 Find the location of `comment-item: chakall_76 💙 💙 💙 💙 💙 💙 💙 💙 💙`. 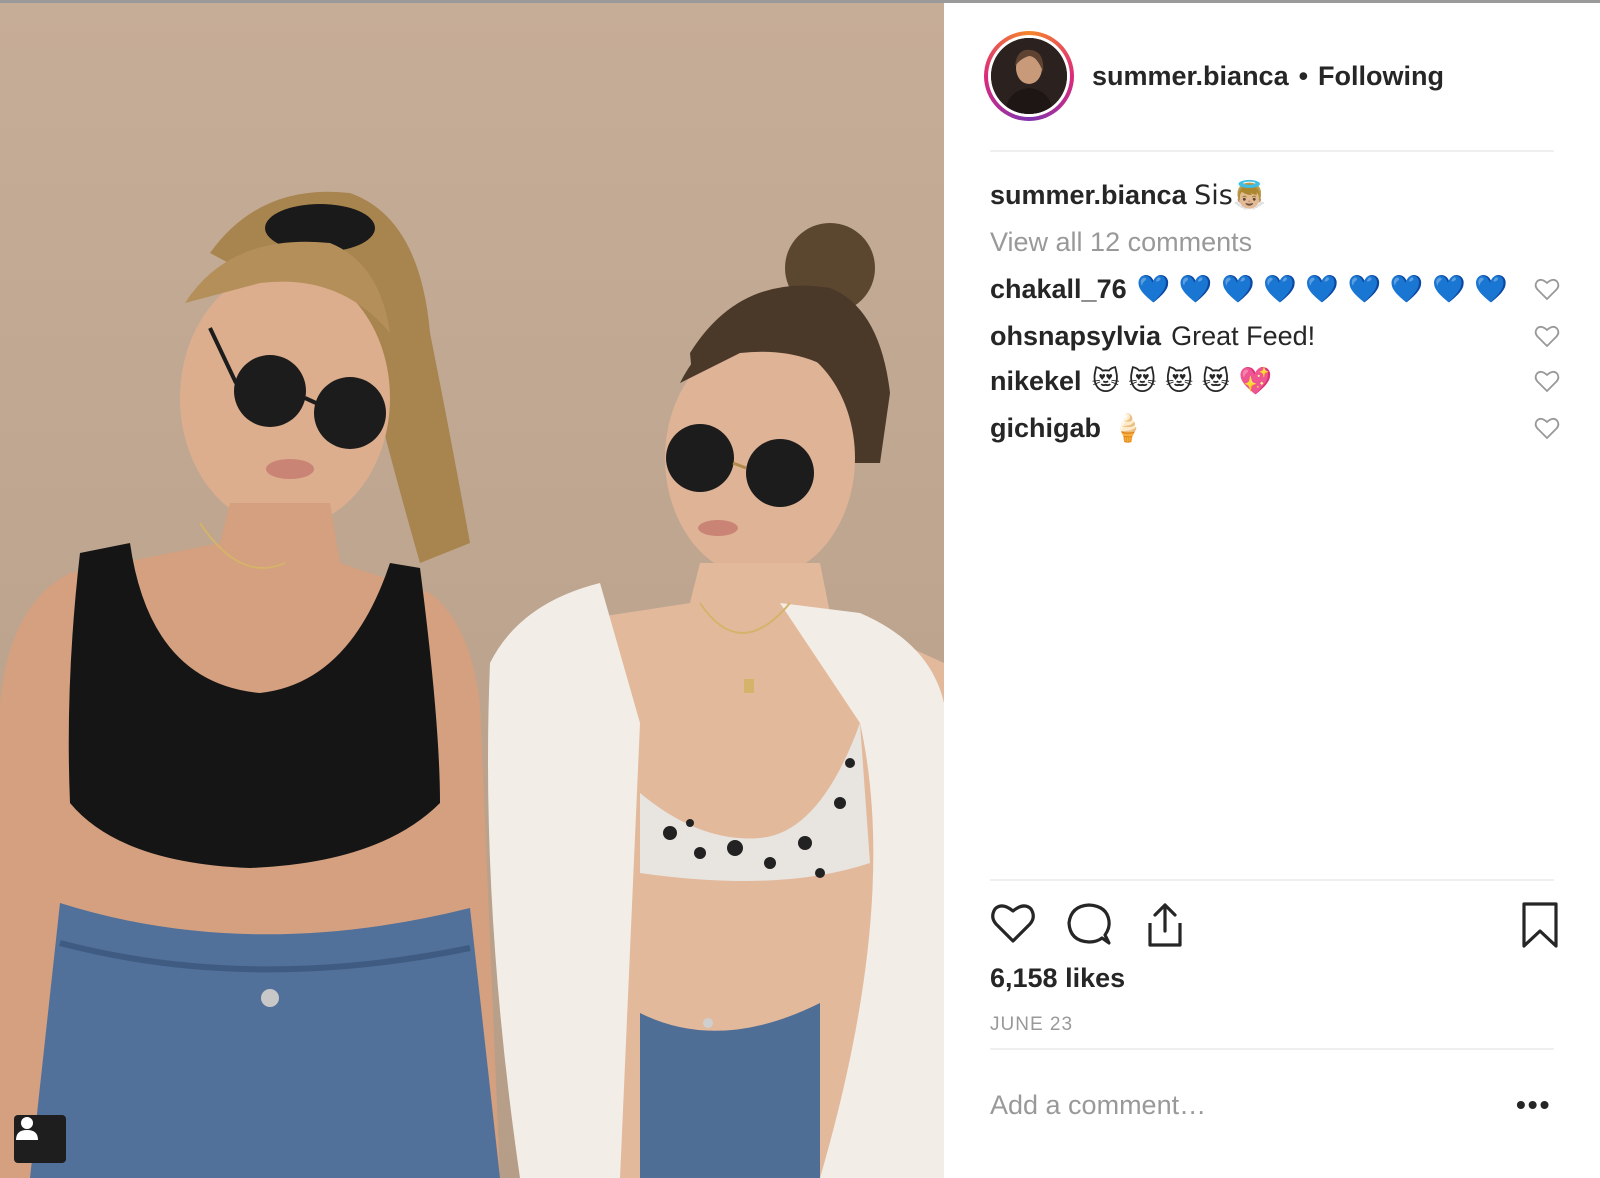

comment-item: chakall_76 💙 💙 💙 💙 💙 💙 💙 💙 💙 is located at coordinates (1275, 289).